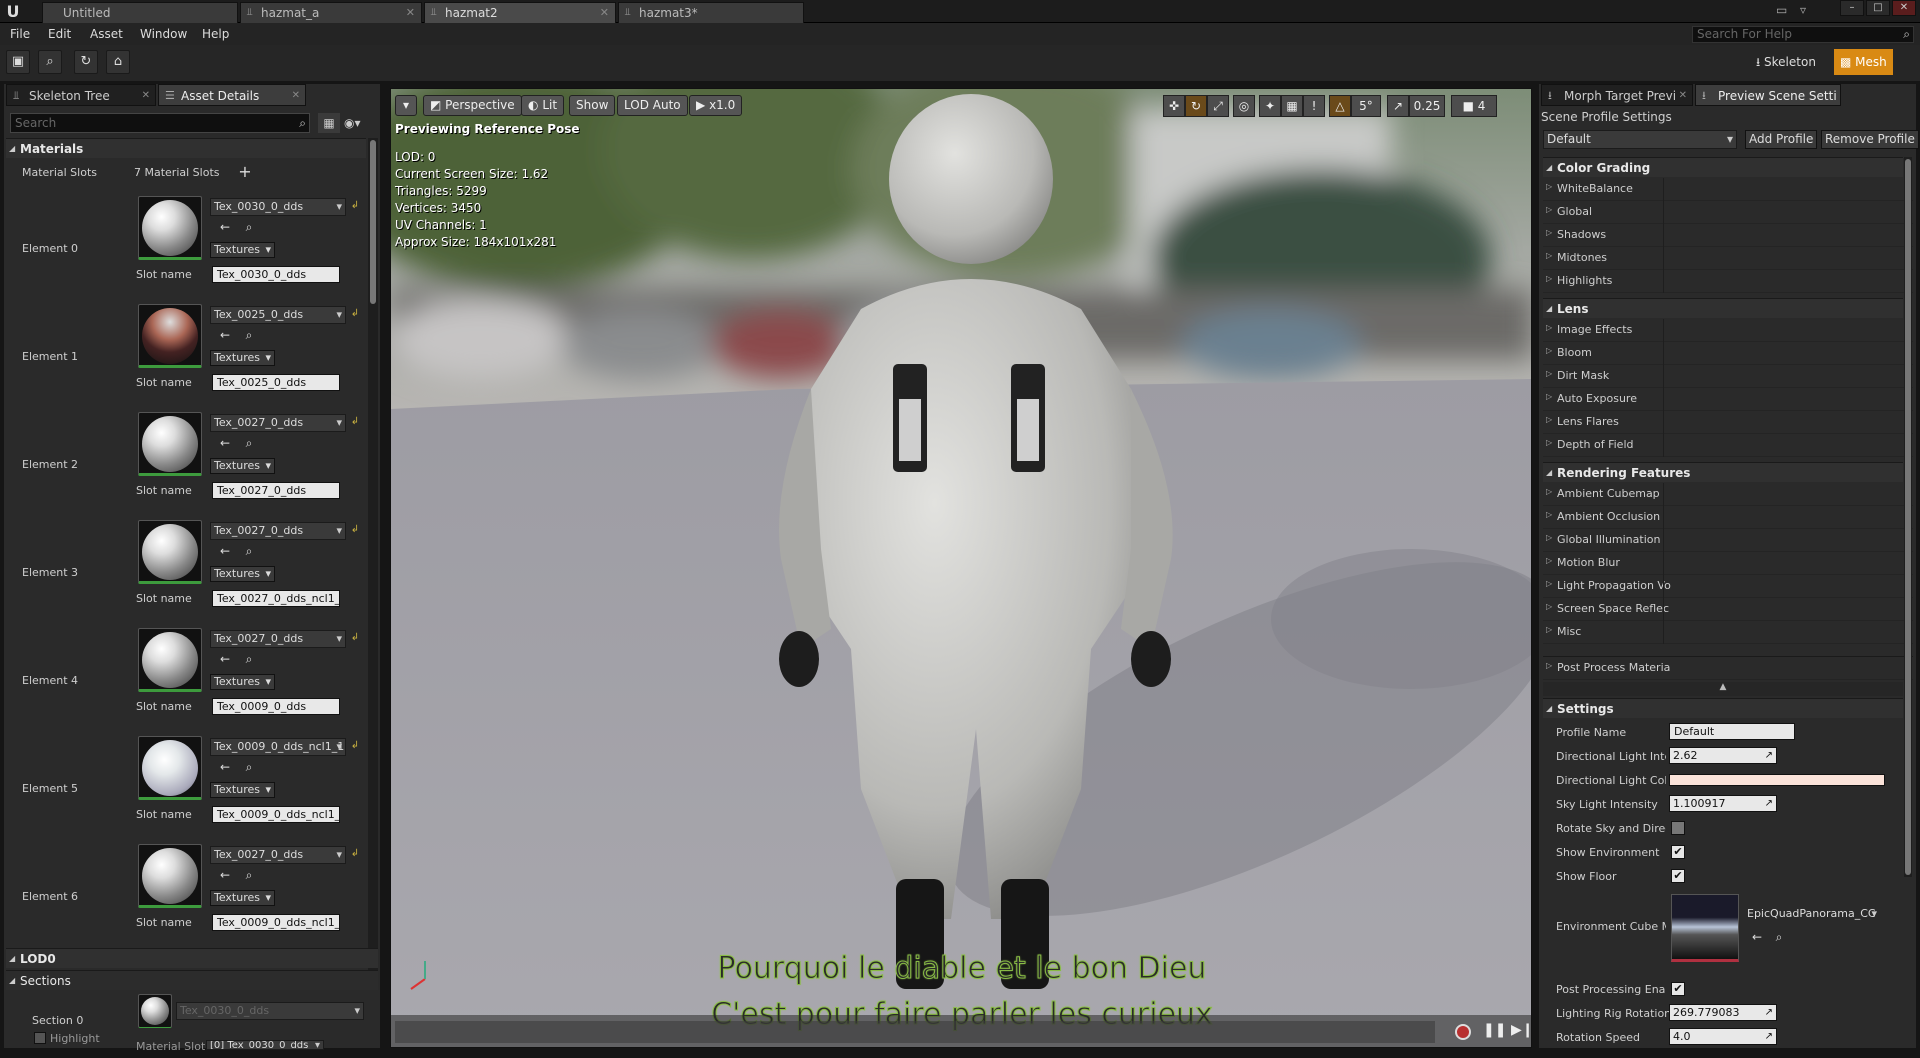  What do you see at coordinates (270, 1011) in the screenshot?
I see `section0-material-combo: Tex_0030_0_dds` at bounding box center [270, 1011].